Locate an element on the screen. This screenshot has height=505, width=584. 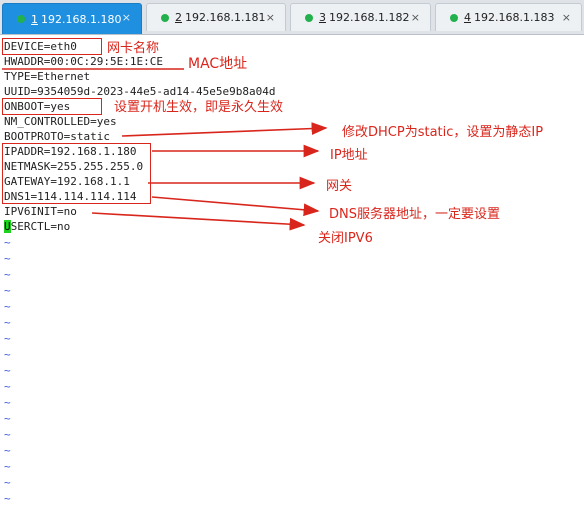
ipv6-note: 关闭IPV6 is located at coordinates (345, 238).